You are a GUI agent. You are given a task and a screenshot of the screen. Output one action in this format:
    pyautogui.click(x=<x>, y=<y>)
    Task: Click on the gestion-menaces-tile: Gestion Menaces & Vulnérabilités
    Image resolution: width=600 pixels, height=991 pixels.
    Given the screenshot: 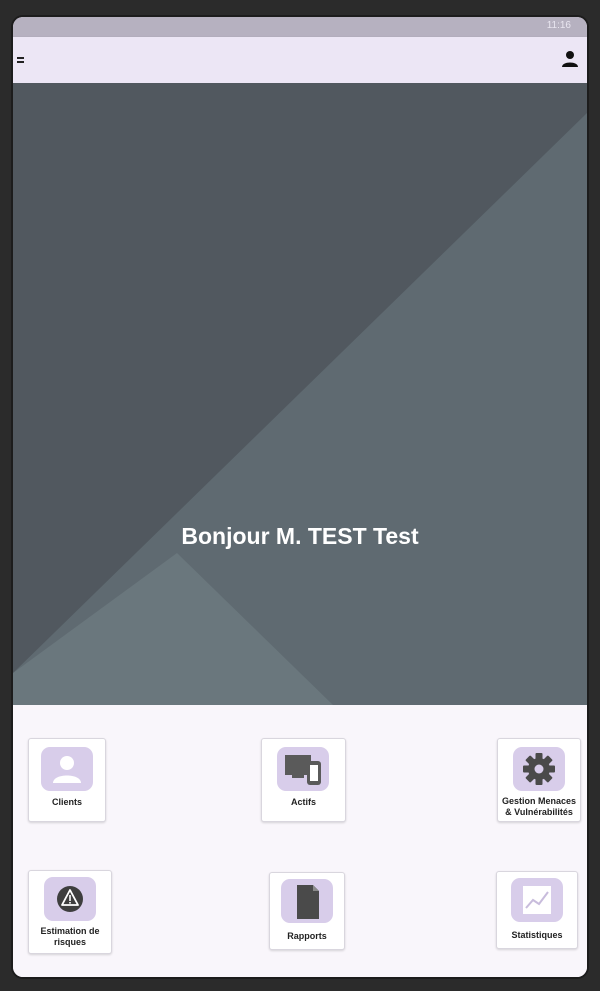 What is the action you would take?
    pyautogui.click(x=539, y=780)
    